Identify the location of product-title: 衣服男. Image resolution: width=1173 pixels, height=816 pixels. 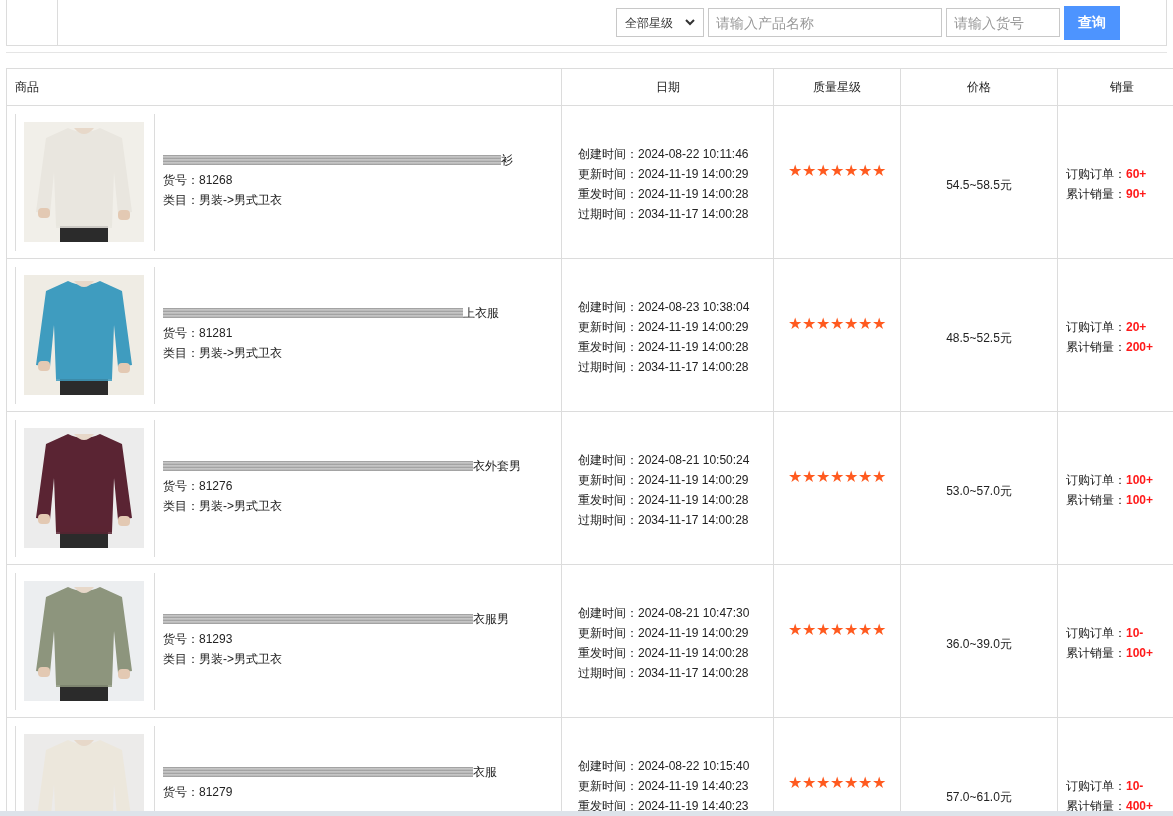
(491, 619).